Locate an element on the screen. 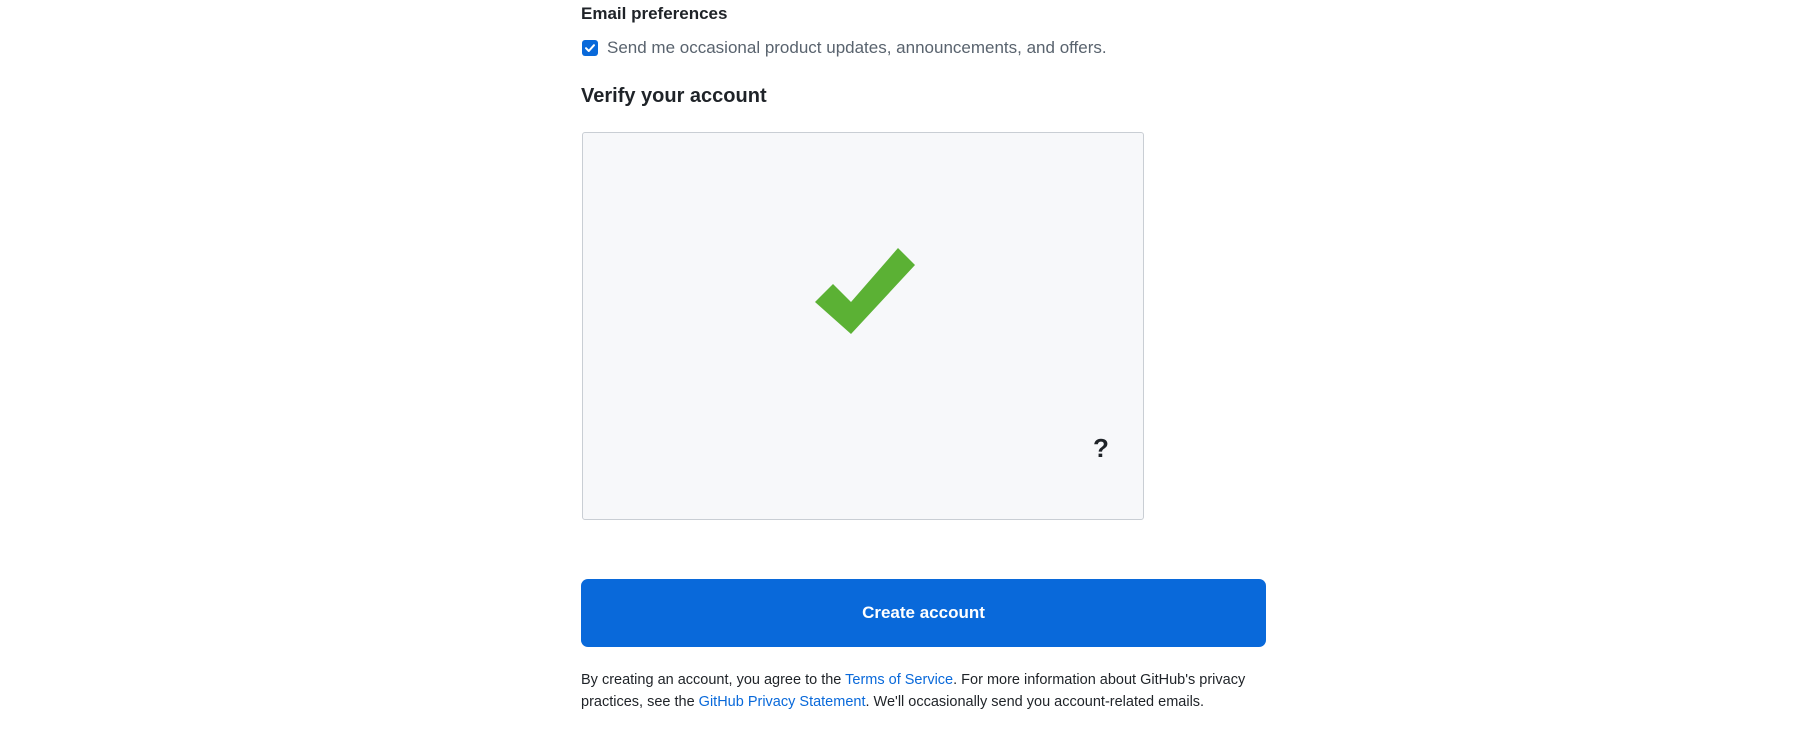 The height and width of the screenshot is (755, 1813). checkbox-check-icon is located at coordinates (590, 48).